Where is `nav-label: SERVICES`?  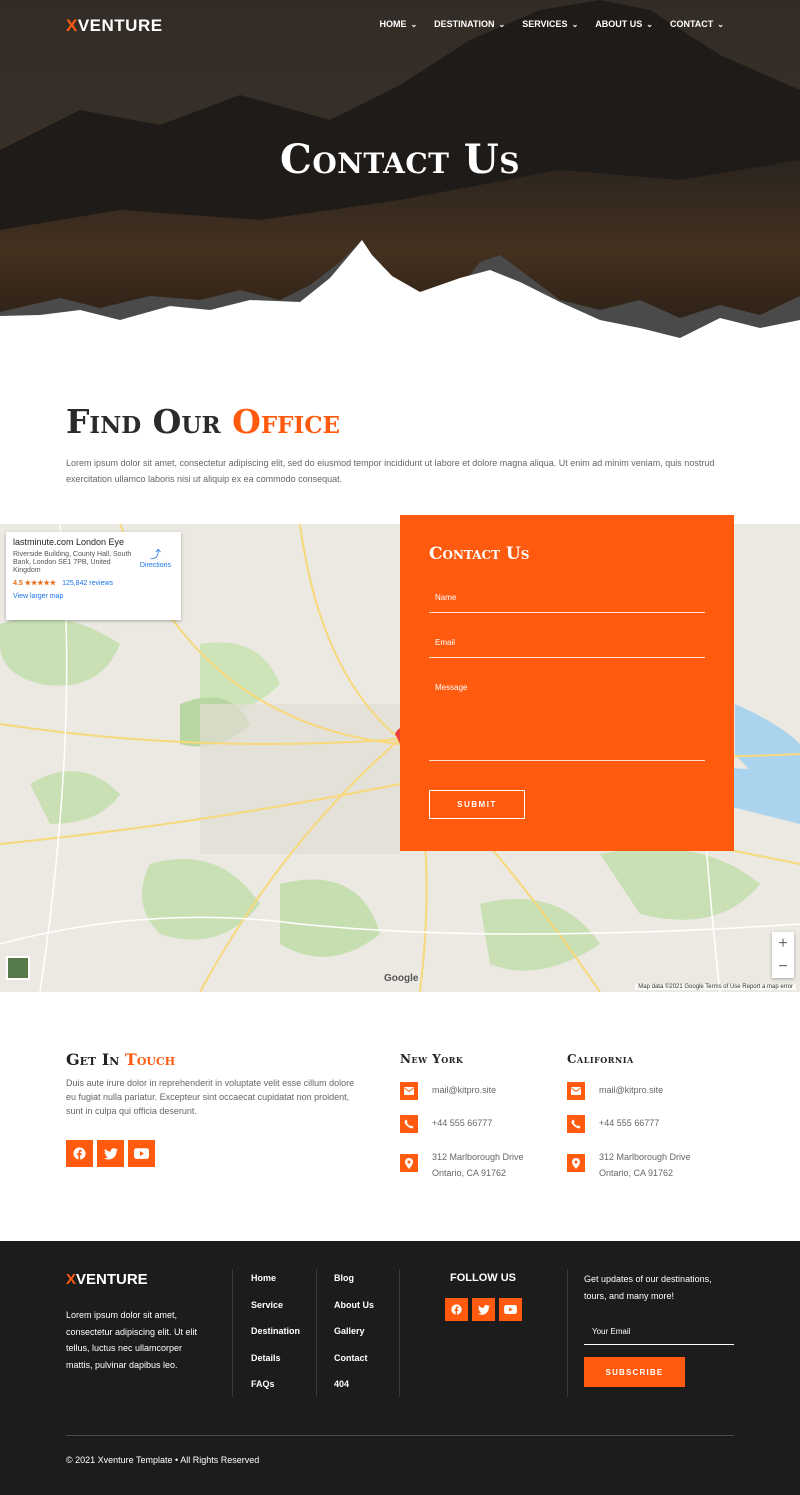
nav-label: SERVICES is located at coordinates (545, 24).